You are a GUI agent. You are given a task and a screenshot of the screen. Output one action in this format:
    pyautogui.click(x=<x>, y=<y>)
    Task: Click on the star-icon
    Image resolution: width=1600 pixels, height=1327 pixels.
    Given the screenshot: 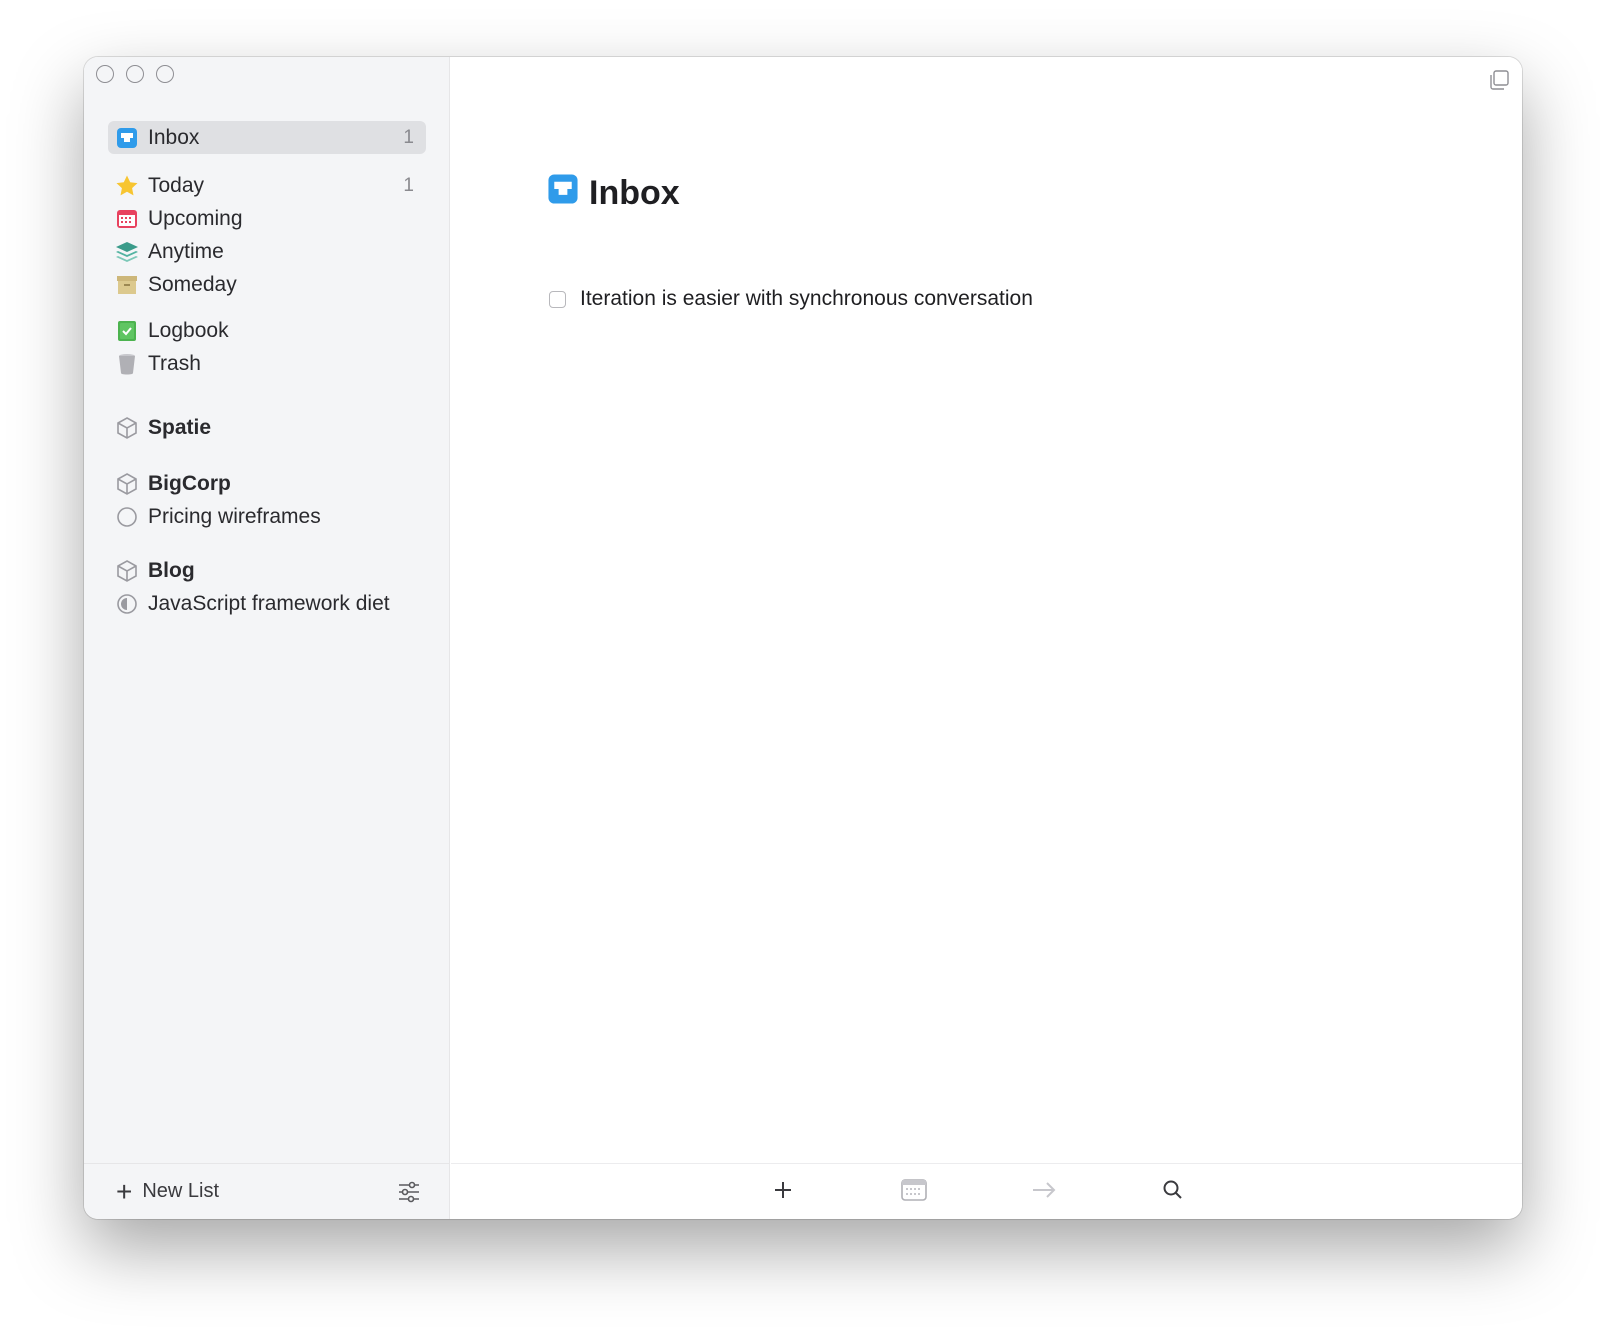 What is the action you would take?
    pyautogui.click(x=127, y=186)
    